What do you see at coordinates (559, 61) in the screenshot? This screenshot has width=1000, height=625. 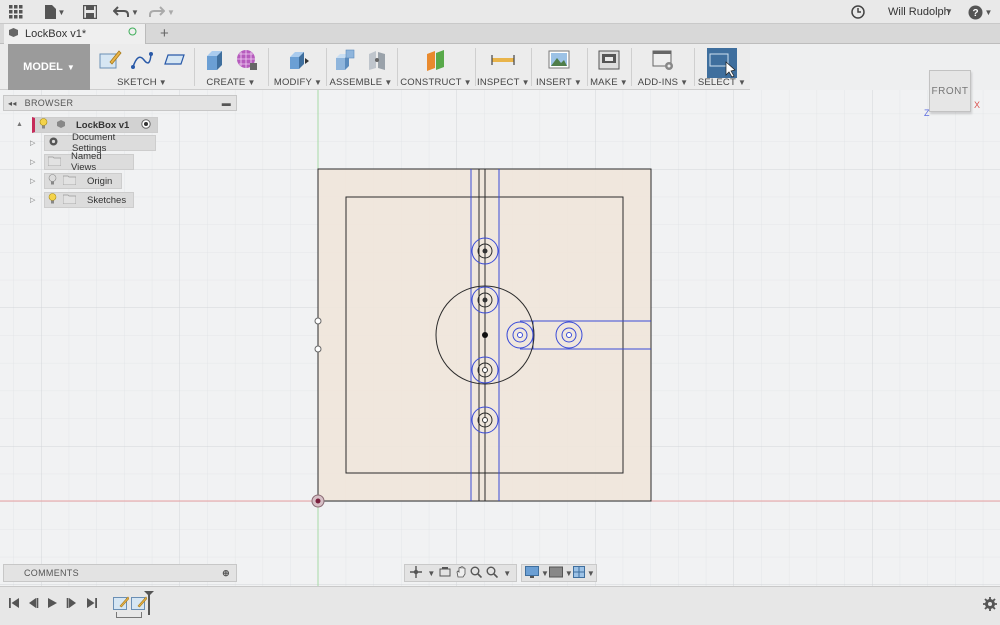 I see `insert-image-icon` at bounding box center [559, 61].